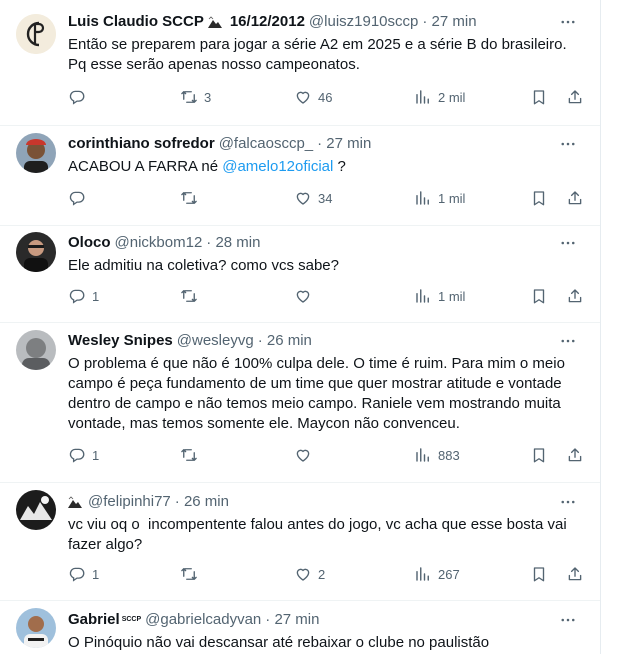 The height and width of the screenshot is (654, 618). What do you see at coordinates (129, 502) in the screenshot?
I see `handle: @felipinhi77` at bounding box center [129, 502].